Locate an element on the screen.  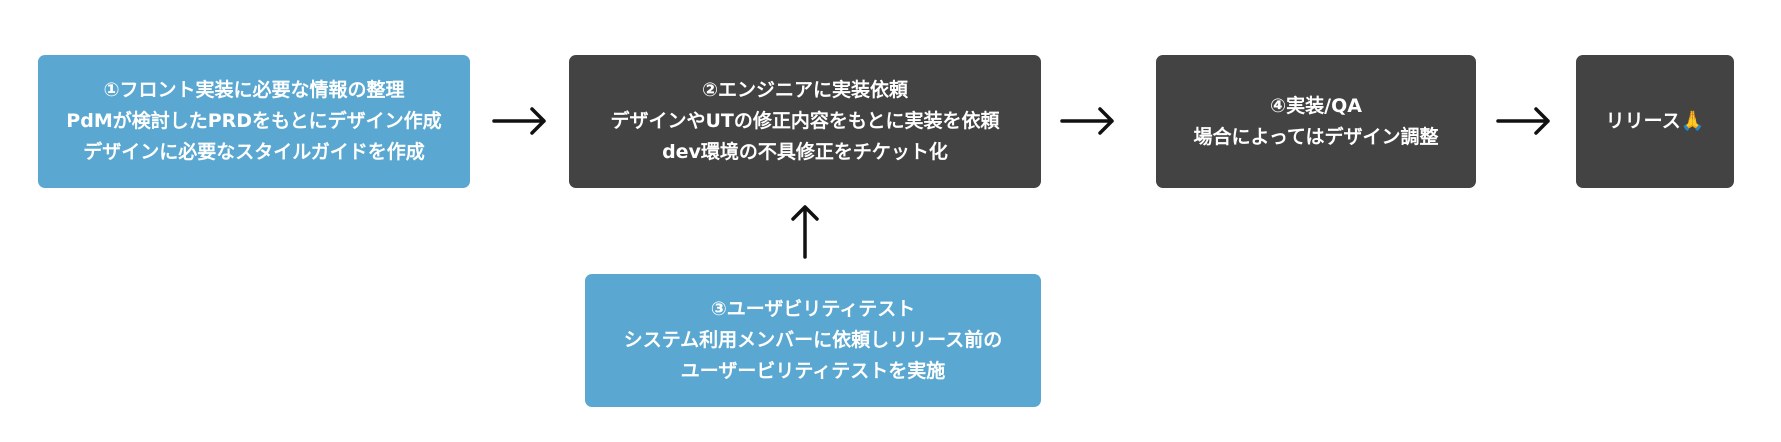
step1-line-2: PdMが検討したPRDをもとにデザイン作成 is located at coordinates (254, 121).